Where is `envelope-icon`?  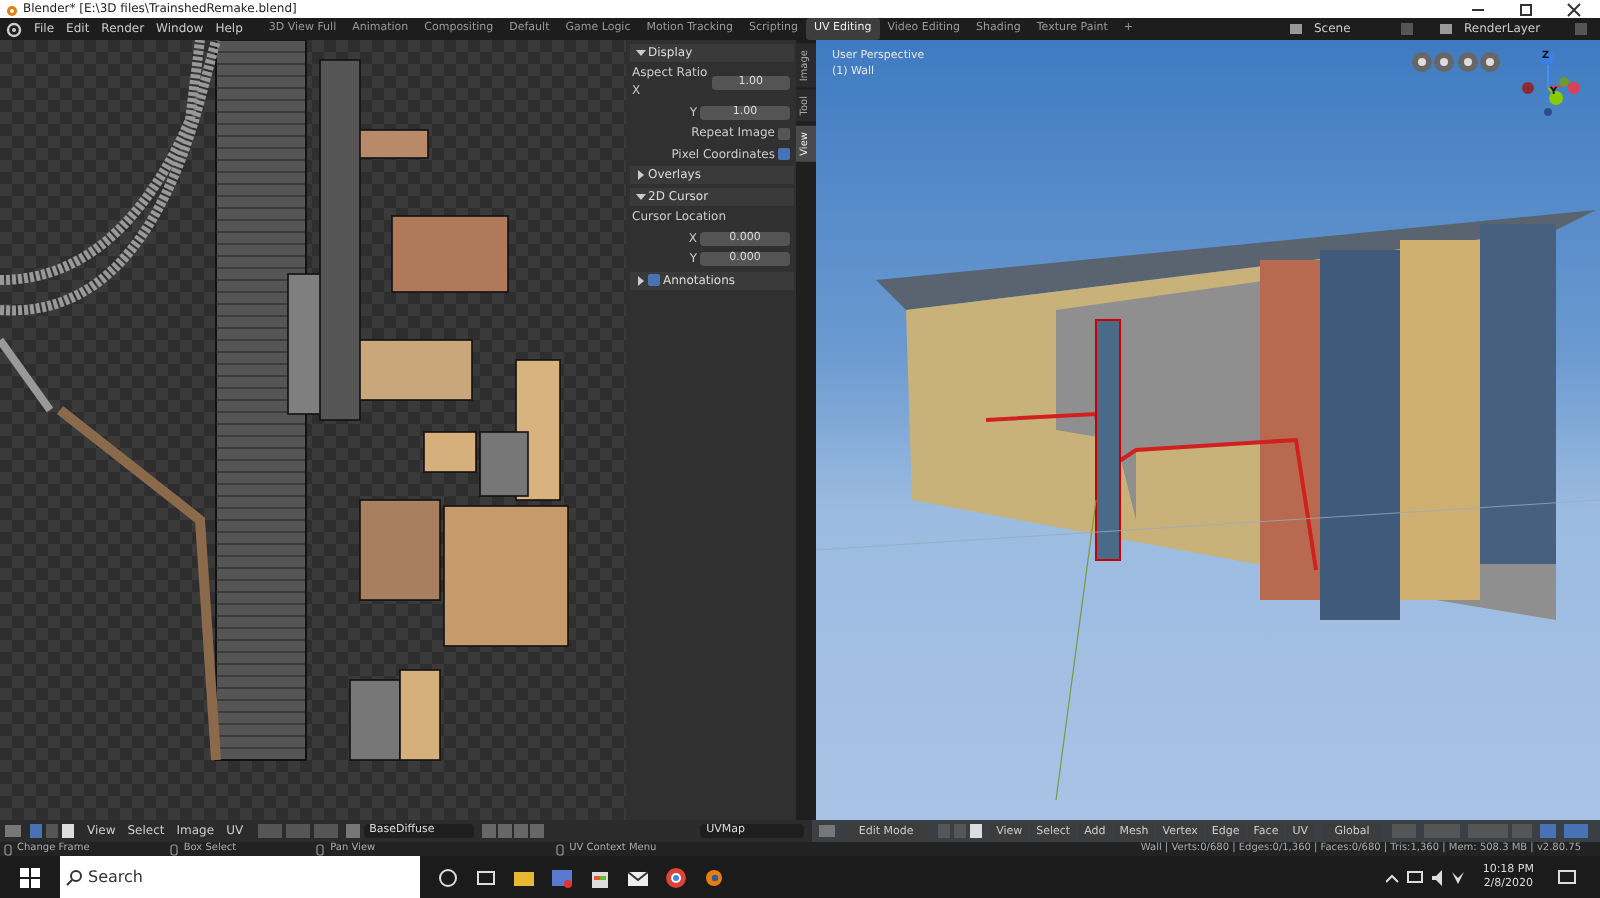 envelope-icon is located at coordinates (638, 877).